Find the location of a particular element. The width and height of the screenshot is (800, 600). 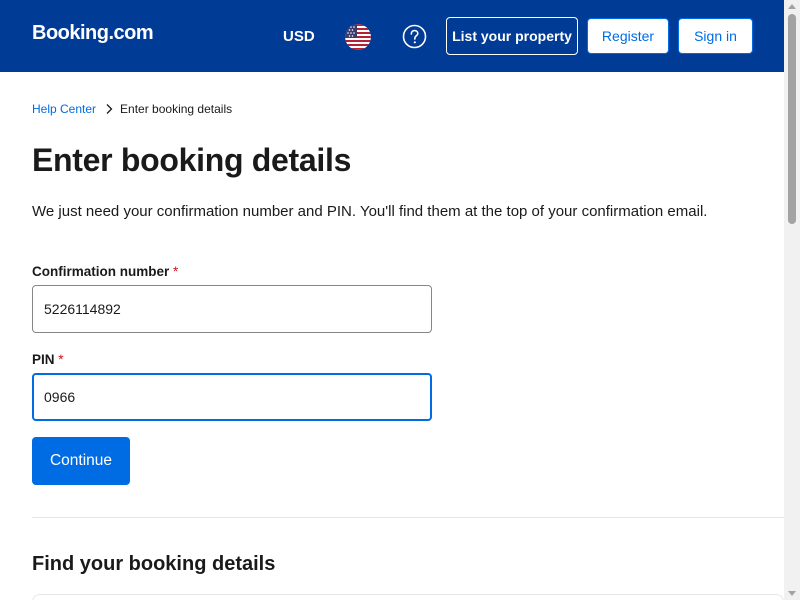

us-flag-icon is located at coordinates (358, 37).